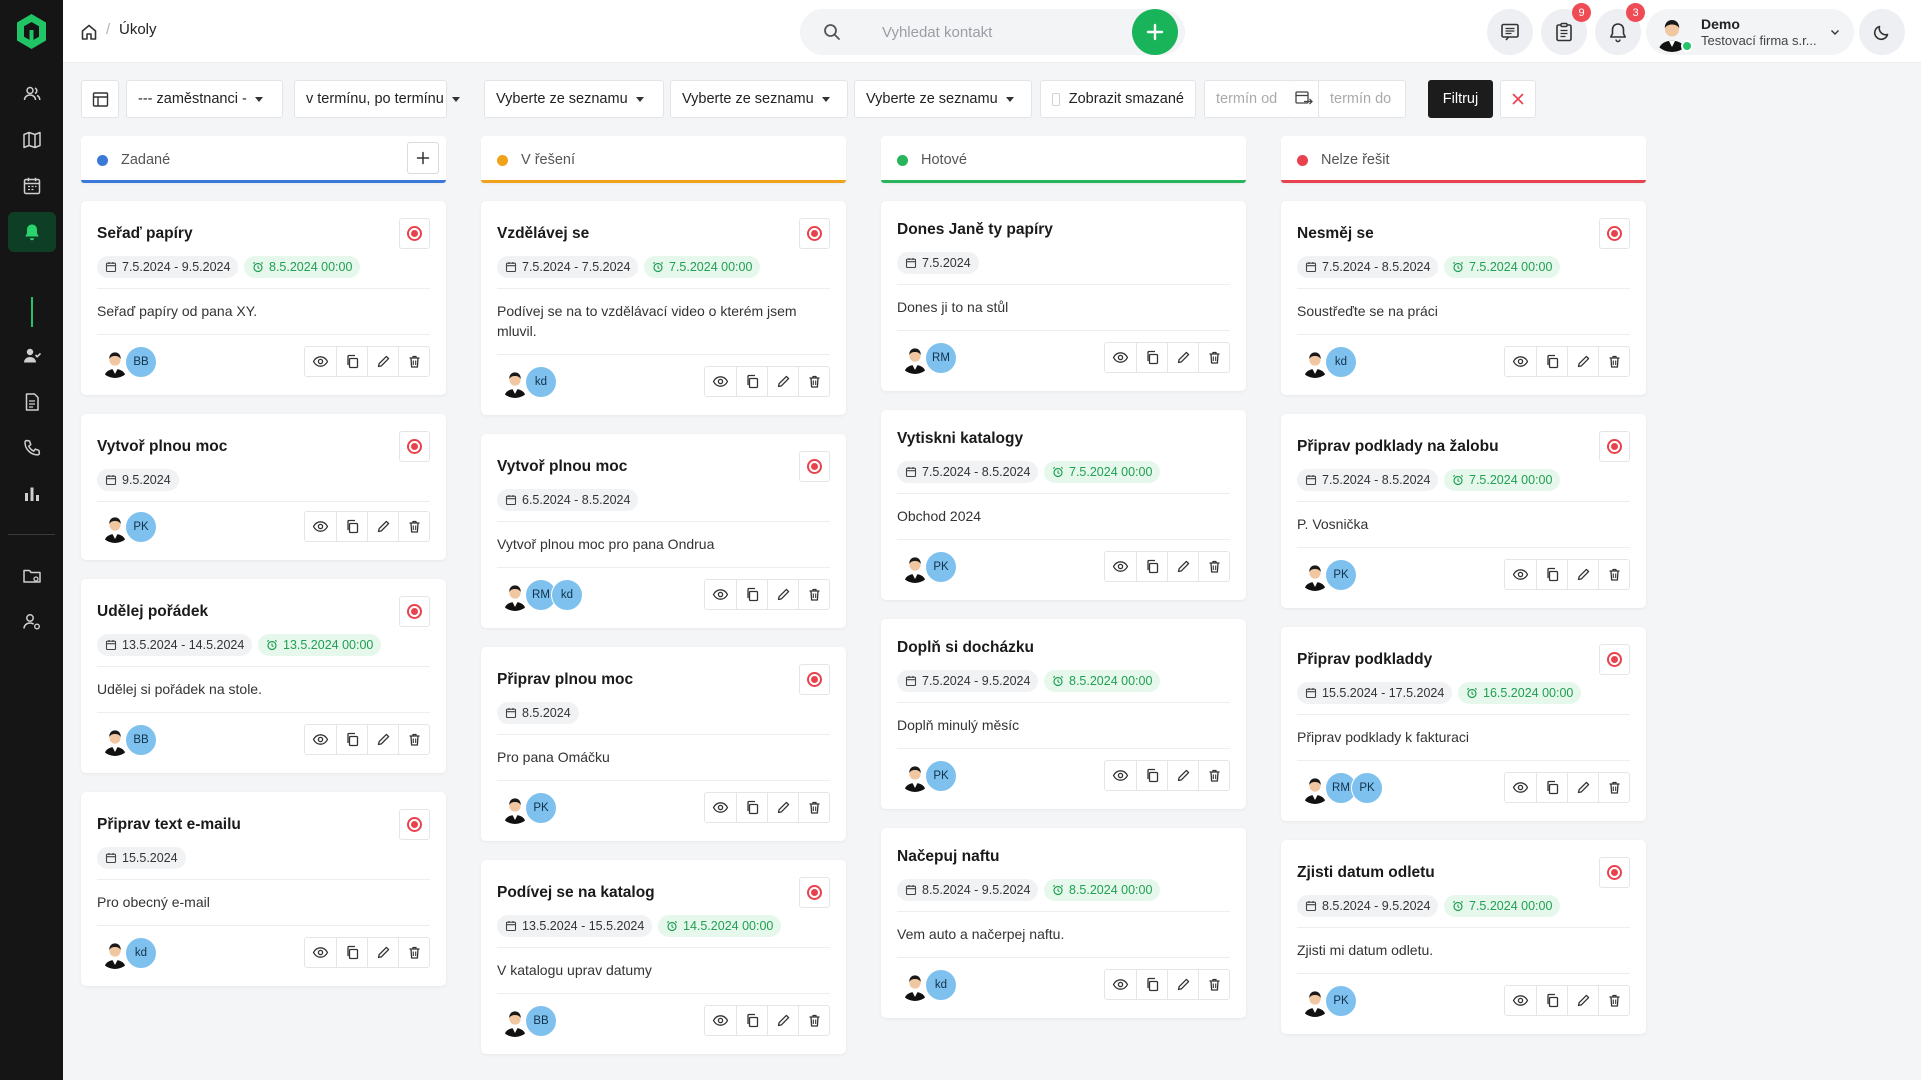 The width and height of the screenshot is (1921, 1080). Describe the element at coordinates (975, 230) in the screenshot. I see `task-title: Dones Janě ty papíry` at that location.